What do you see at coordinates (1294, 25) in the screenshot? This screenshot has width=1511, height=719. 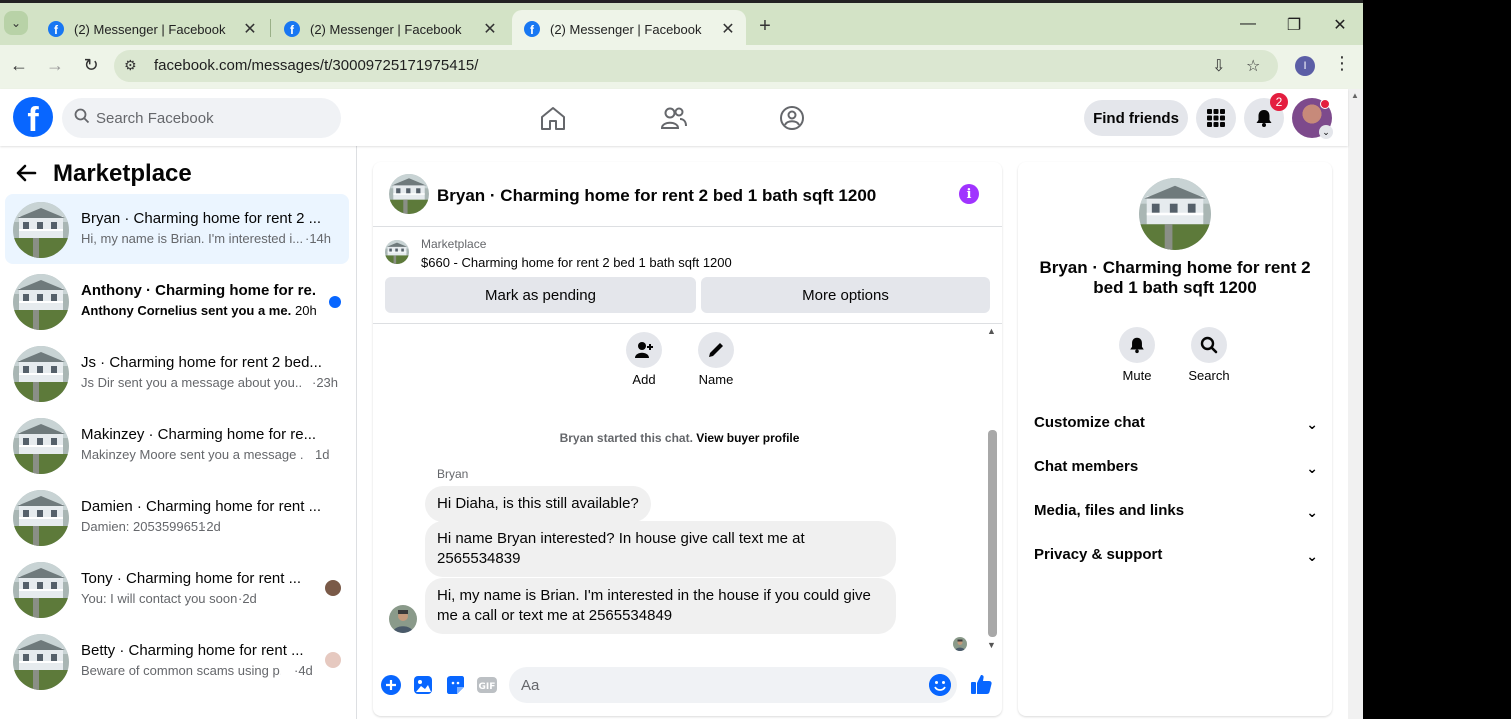 I see `restore-icon: ❐` at bounding box center [1294, 25].